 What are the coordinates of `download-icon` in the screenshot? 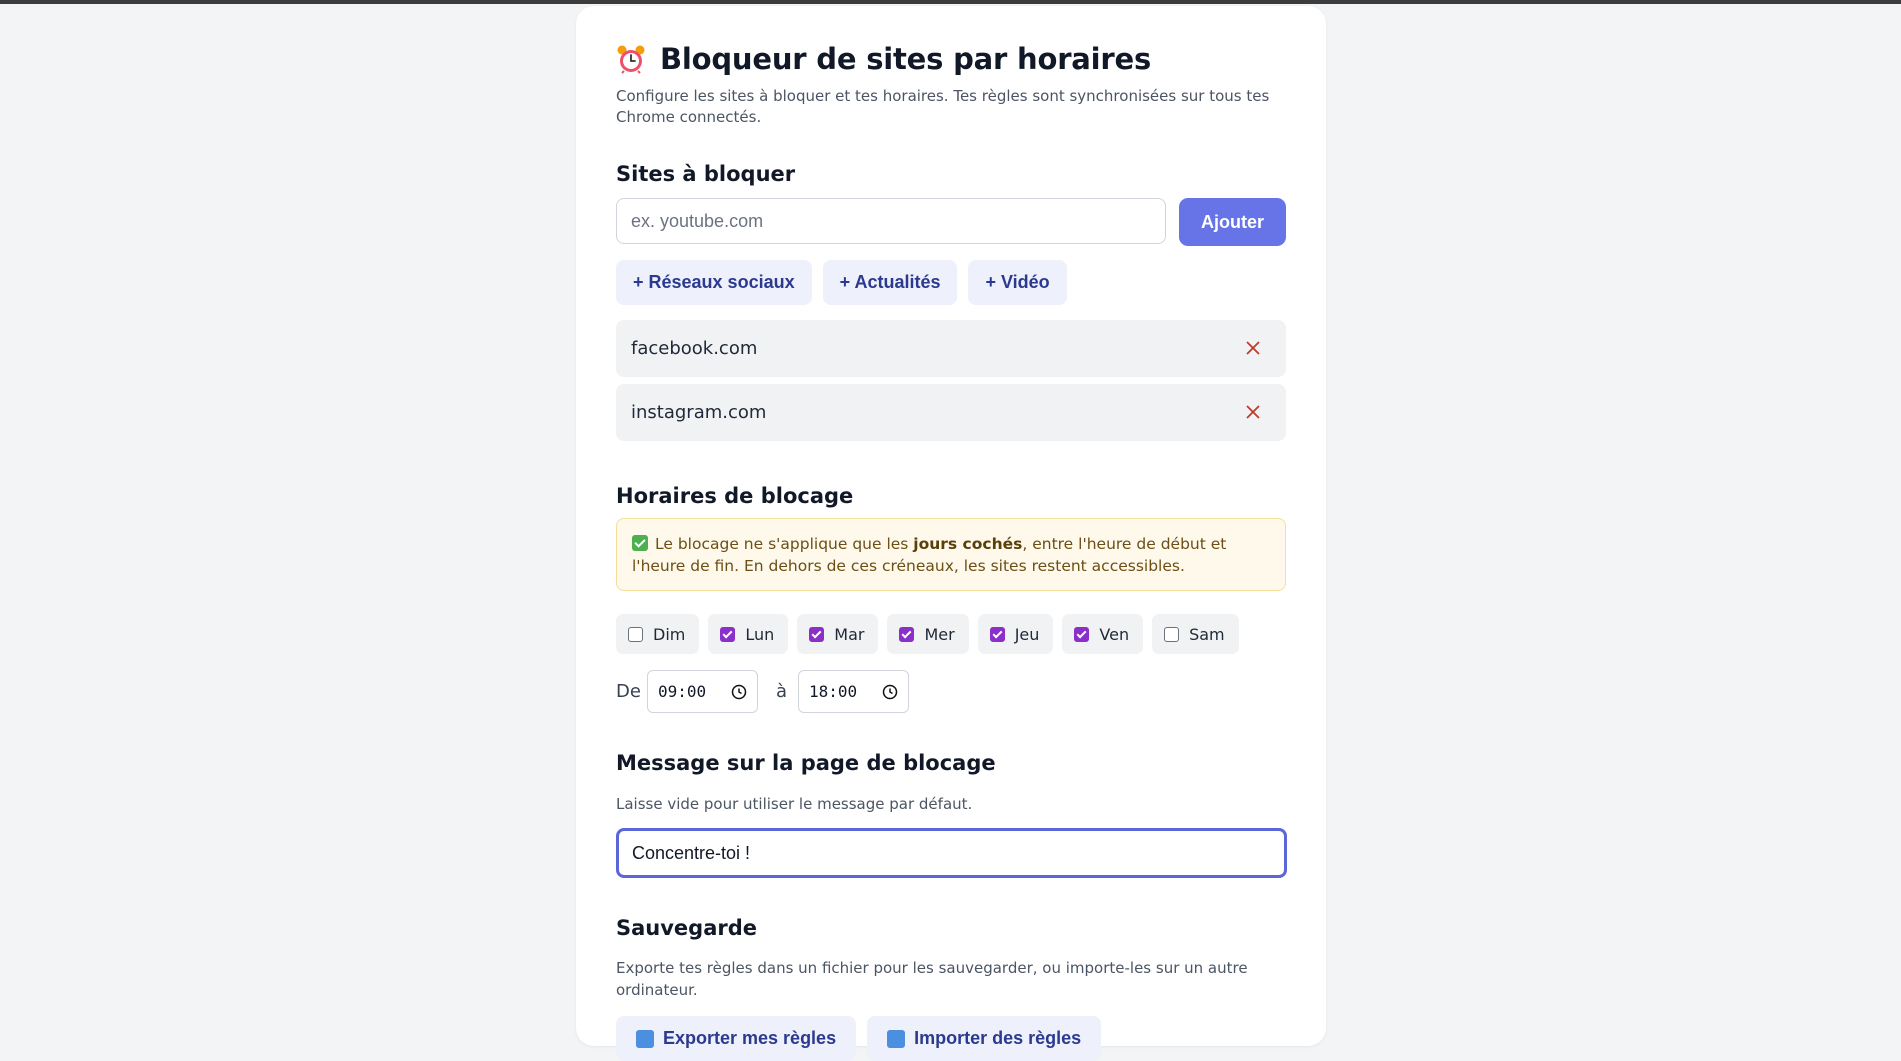 It's located at (645, 1038).